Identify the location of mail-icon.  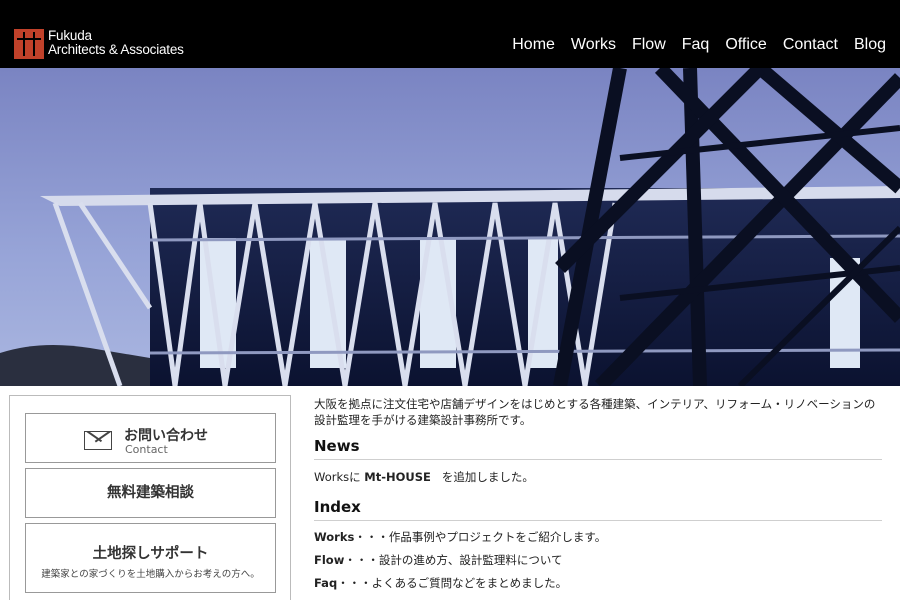
(98, 440).